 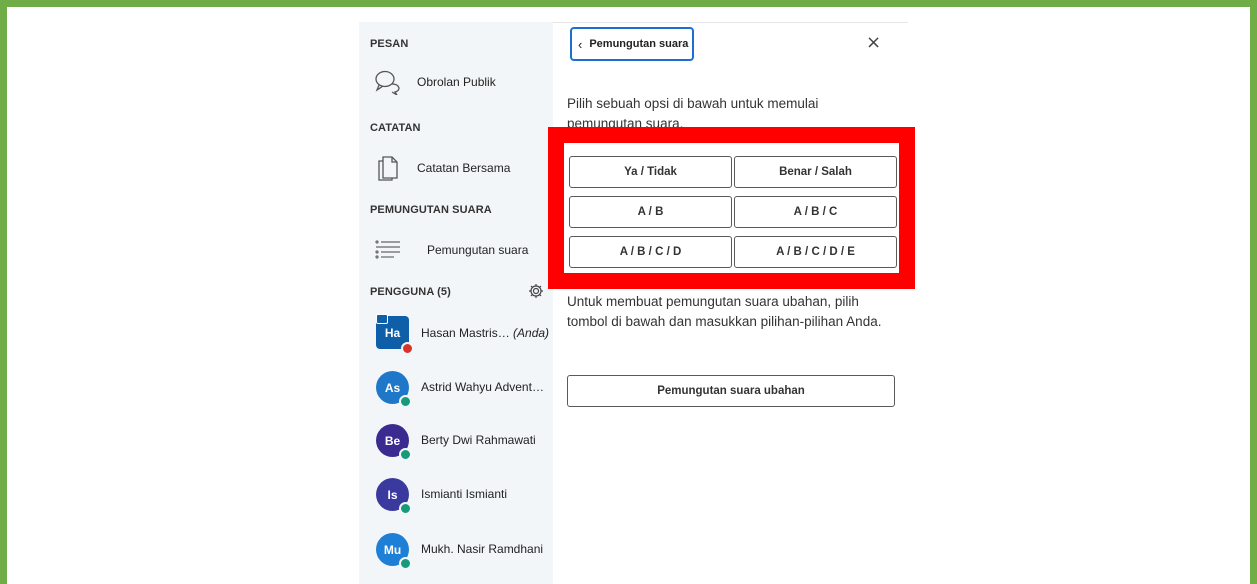 I want to click on list-icon, so click(x=388, y=250).